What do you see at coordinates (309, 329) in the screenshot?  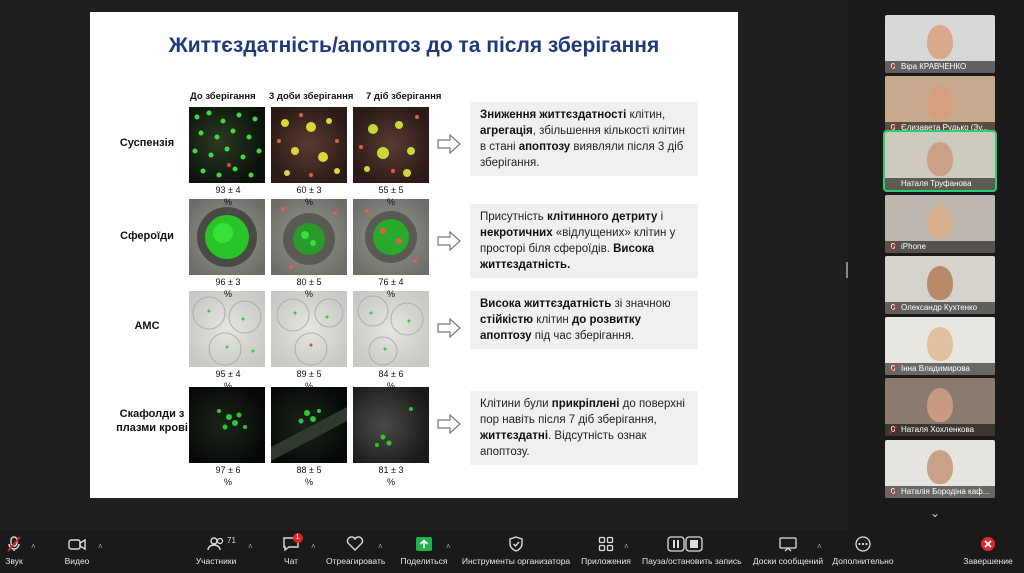 I see `micrograph-ams-3-days` at bounding box center [309, 329].